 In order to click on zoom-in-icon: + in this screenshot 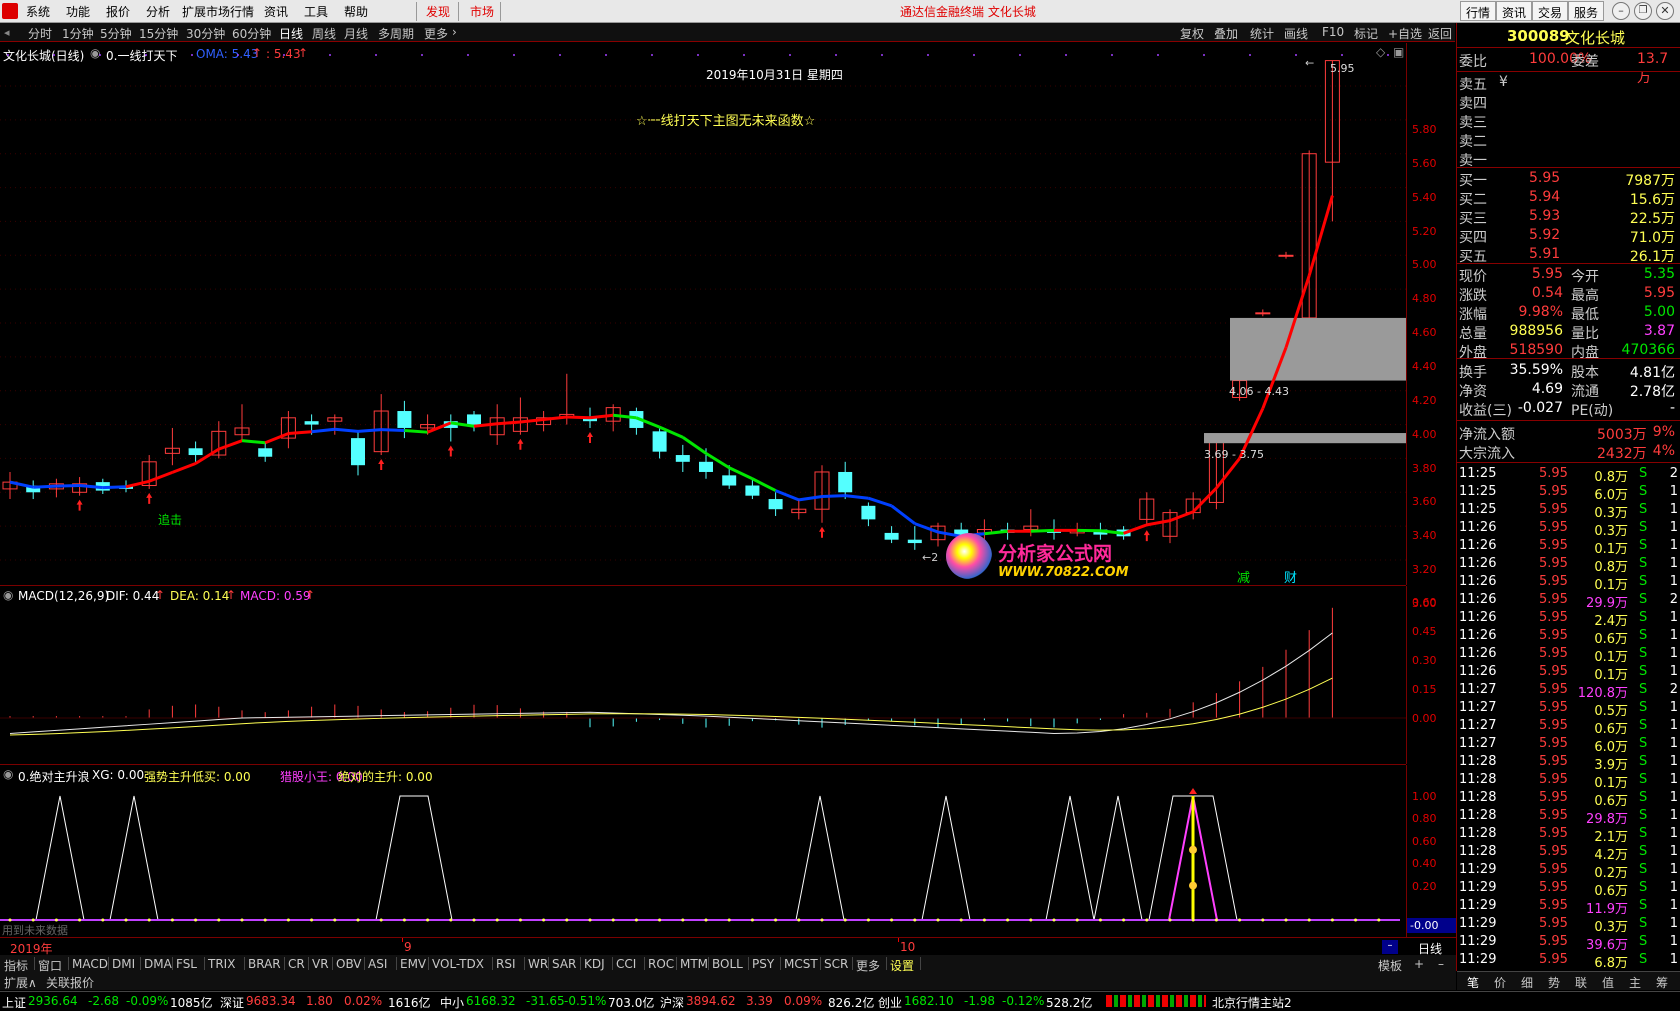, I will do `click(1419, 964)`.